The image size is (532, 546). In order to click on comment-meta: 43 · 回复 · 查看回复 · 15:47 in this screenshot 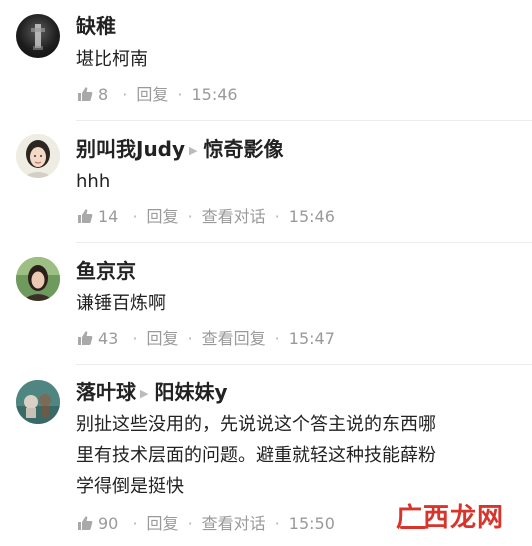, I will do `click(205, 339)`.